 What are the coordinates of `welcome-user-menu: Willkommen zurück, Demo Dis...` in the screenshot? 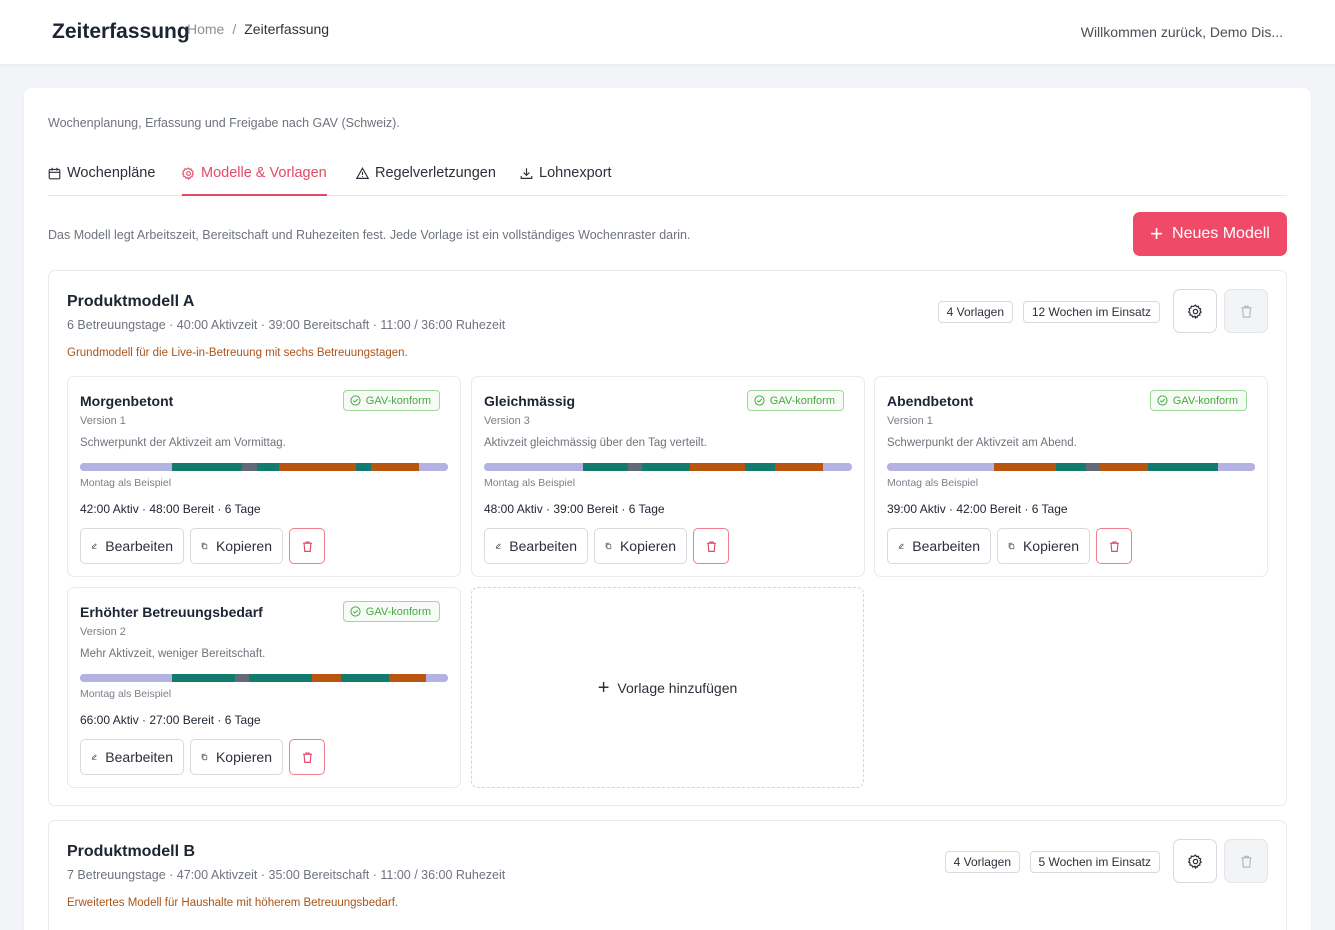 It's located at (1182, 32).